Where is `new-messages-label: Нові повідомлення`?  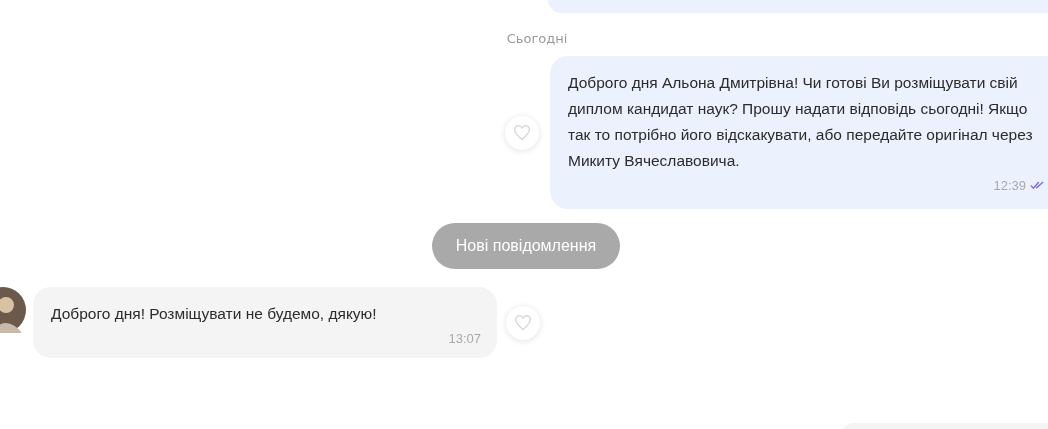
new-messages-label: Нові повідомлення is located at coordinates (526, 246).